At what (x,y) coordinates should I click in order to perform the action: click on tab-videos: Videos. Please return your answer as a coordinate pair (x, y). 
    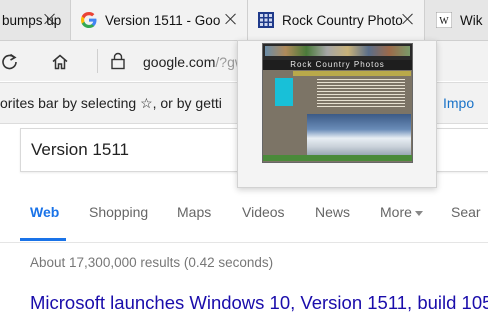
    Looking at the image, I should click on (263, 212).